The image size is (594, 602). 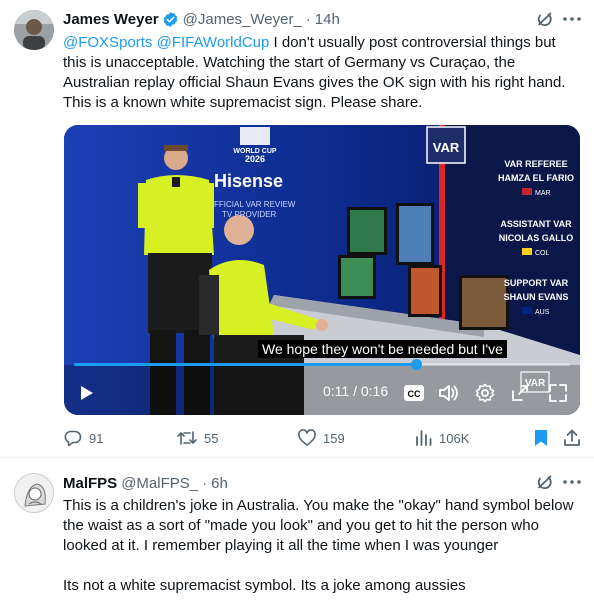 What do you see at coordinates (327, 19) in the screenshot?
I see `tweet-timestamp: 14h` at bounding box center [327, 19].